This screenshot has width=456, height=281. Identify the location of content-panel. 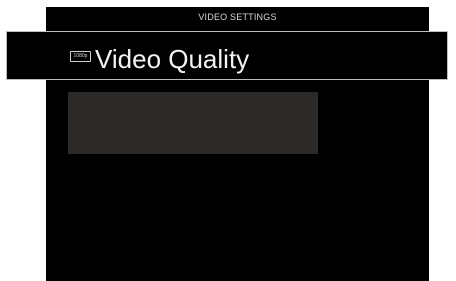
(193, 123).